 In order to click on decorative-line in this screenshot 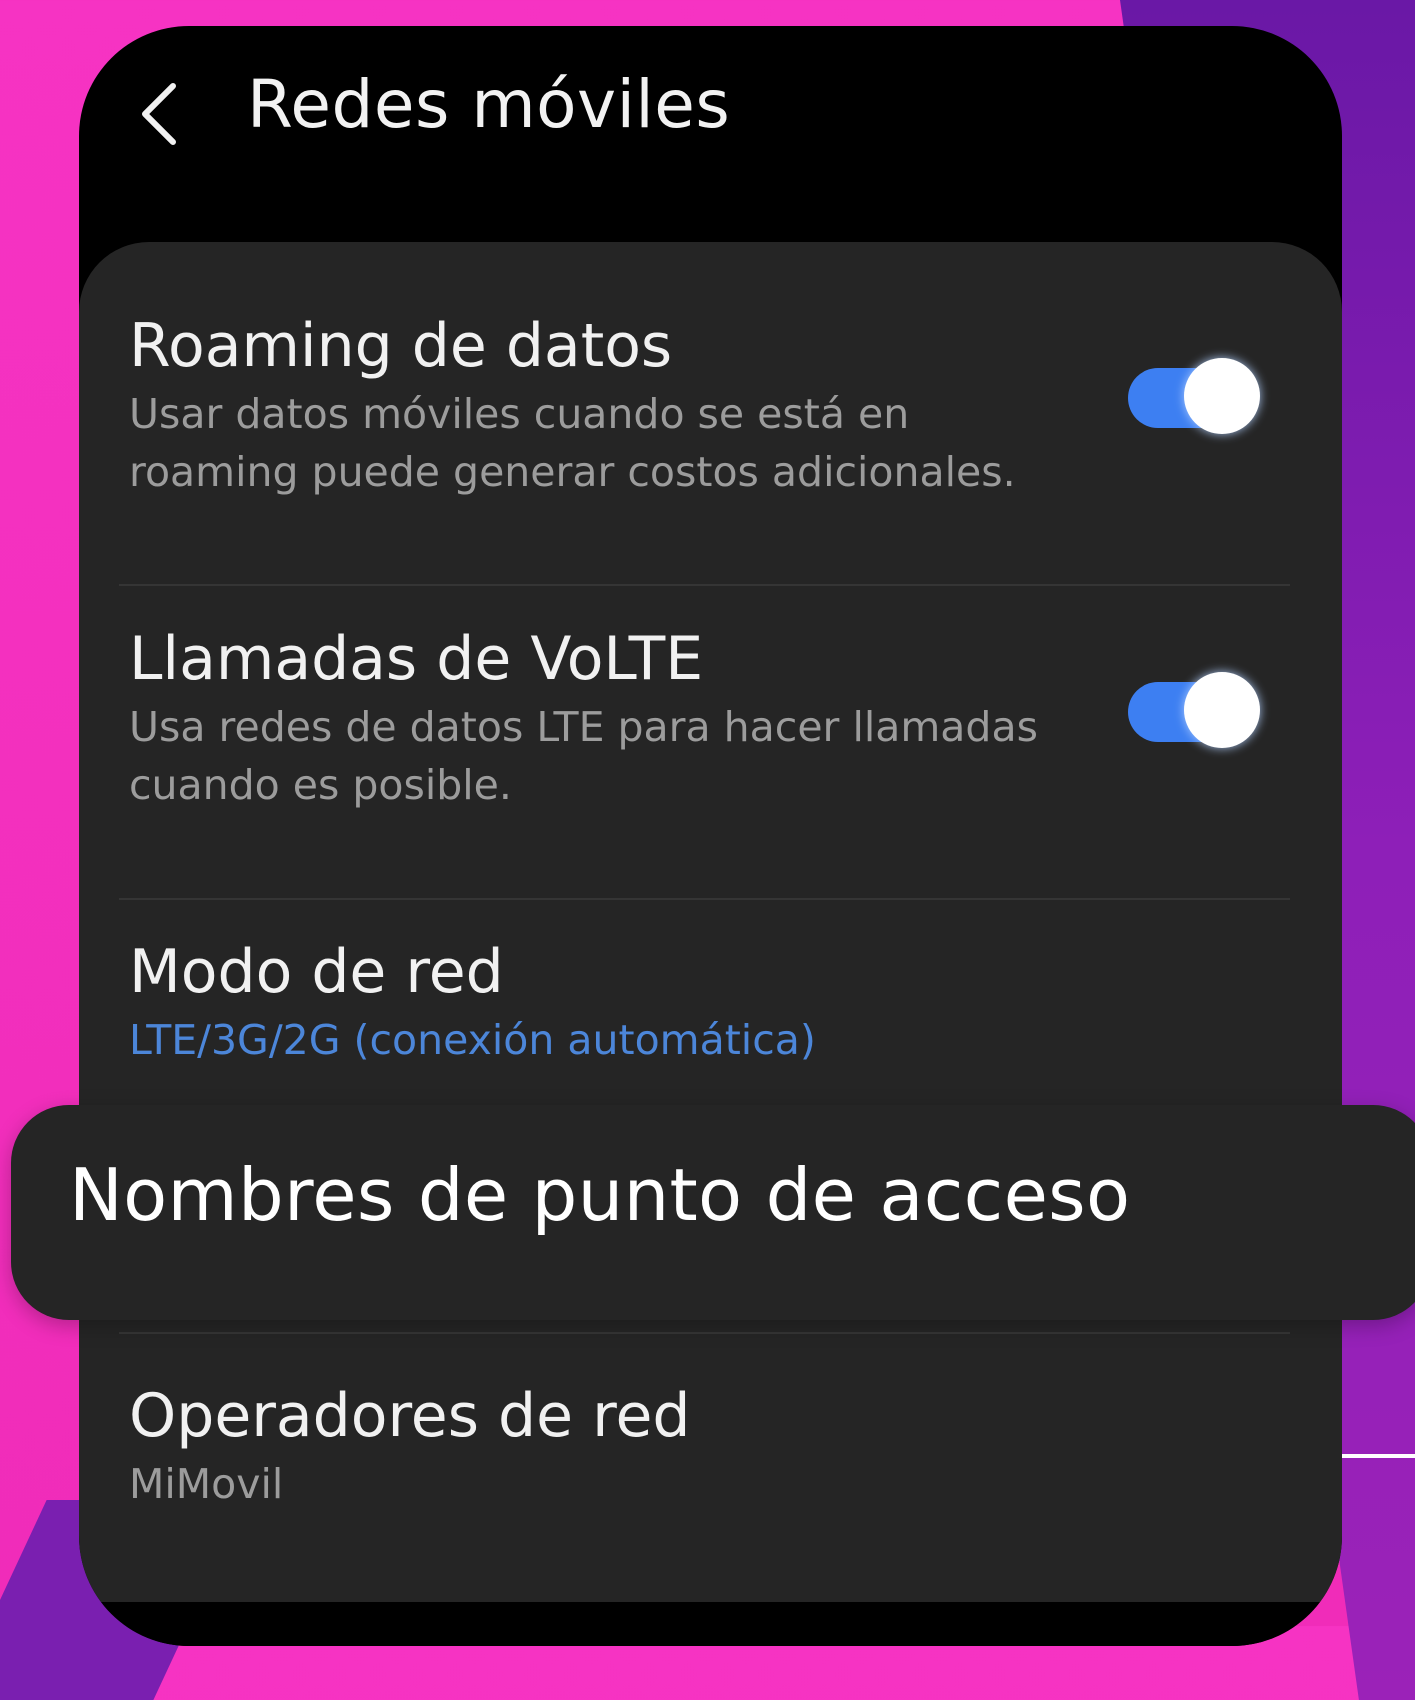, I will do `click(1377, 1456)`.